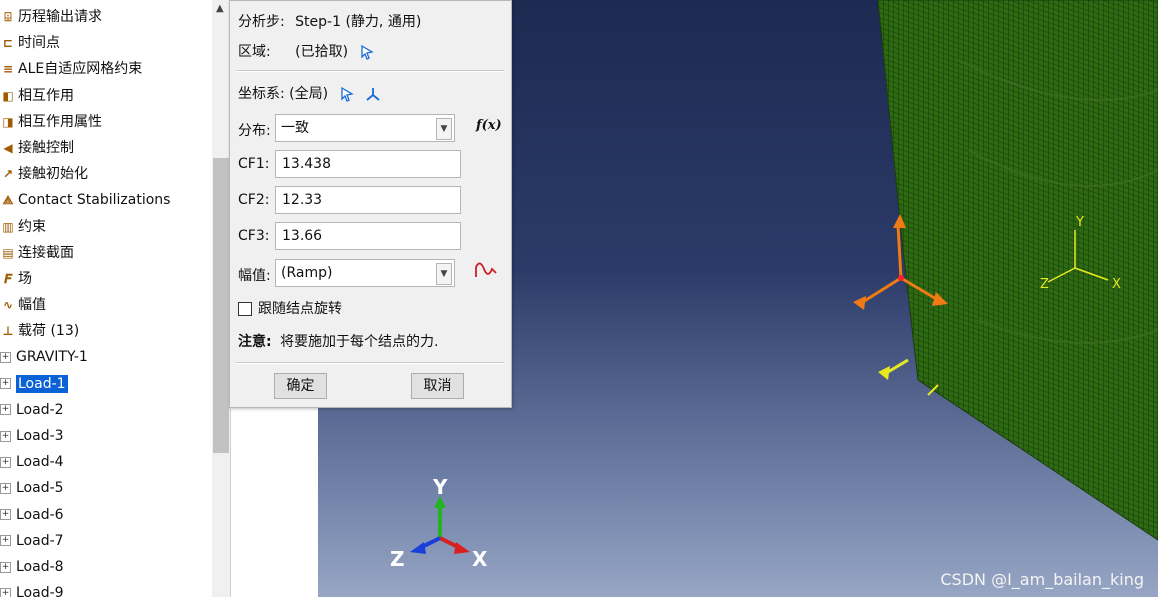 This screenshot has height=597, width=1158. Describe the element at coordinates (40, 514) in the screenshot. I see `tree-load-label: Load-6` at that location.